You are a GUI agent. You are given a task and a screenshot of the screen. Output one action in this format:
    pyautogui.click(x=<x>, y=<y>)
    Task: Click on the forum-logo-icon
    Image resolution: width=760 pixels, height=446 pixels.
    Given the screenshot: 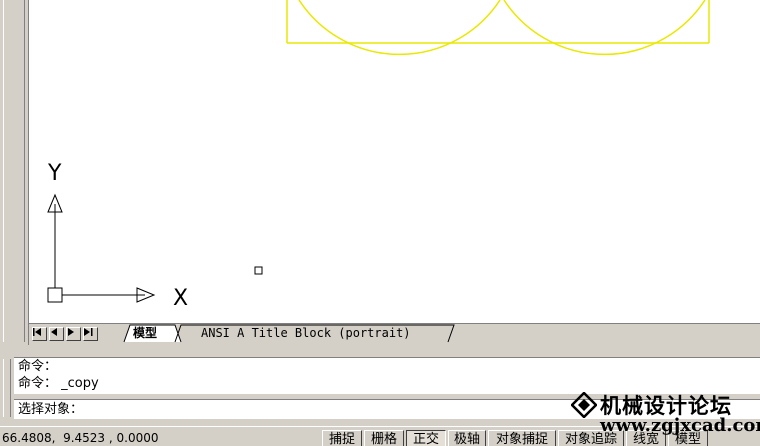 What is the action you would take?
    pyautogui.click(x=584, y=405)
    